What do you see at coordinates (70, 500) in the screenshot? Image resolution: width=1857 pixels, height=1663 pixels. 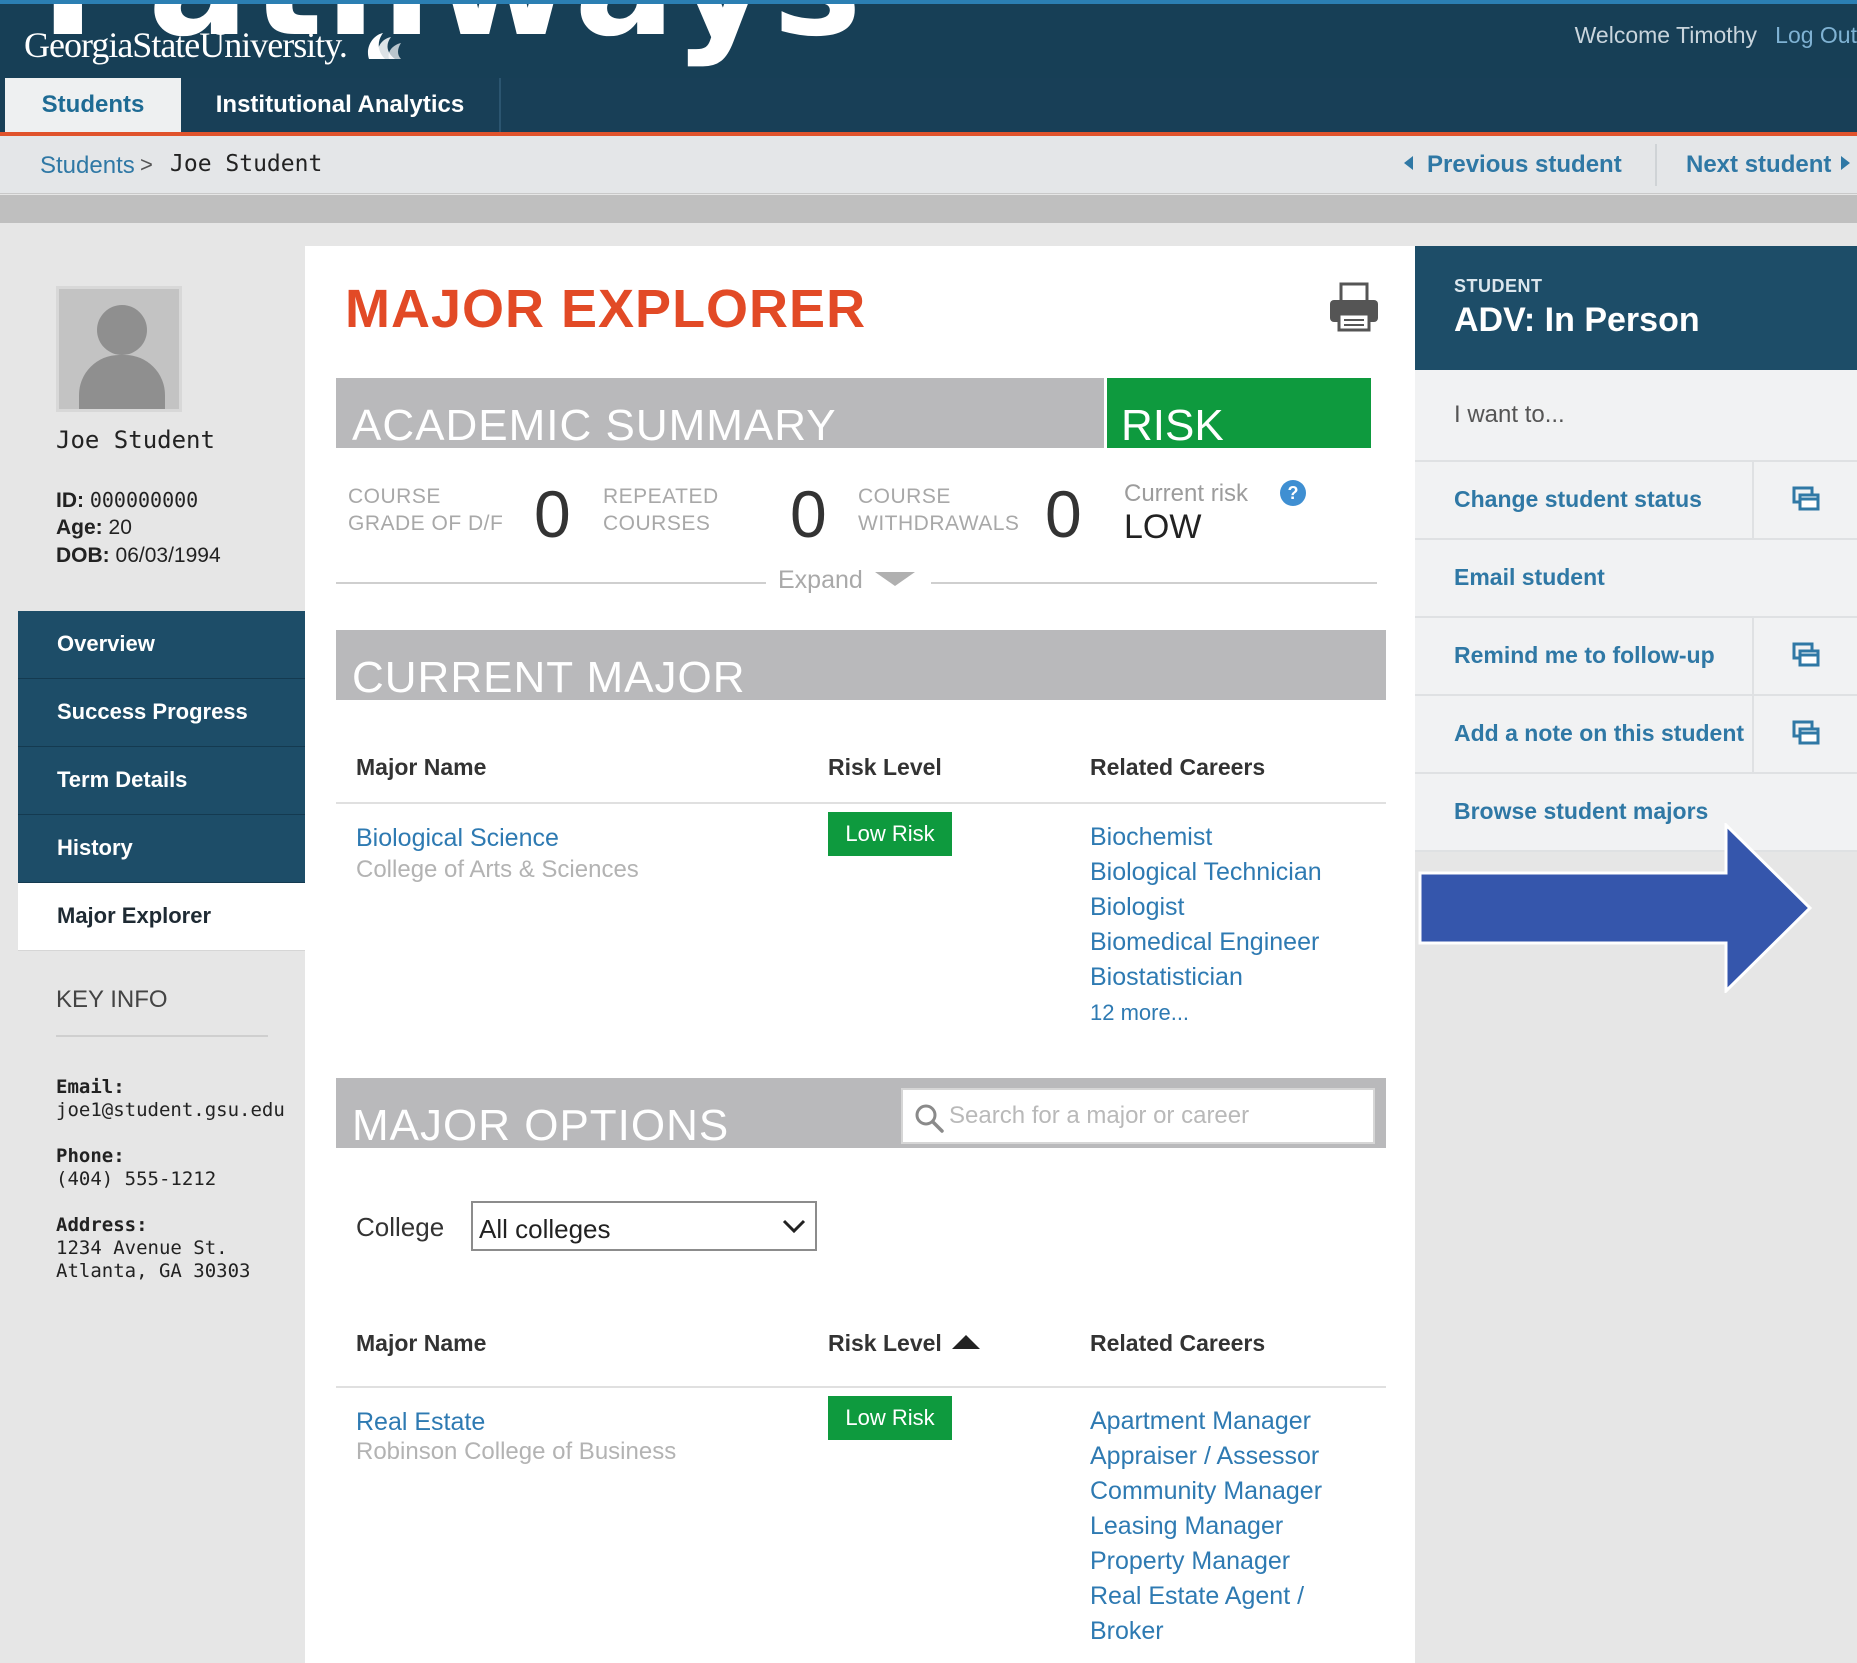 I see `student-id-label: ID:` at bounding box center [70, 500].